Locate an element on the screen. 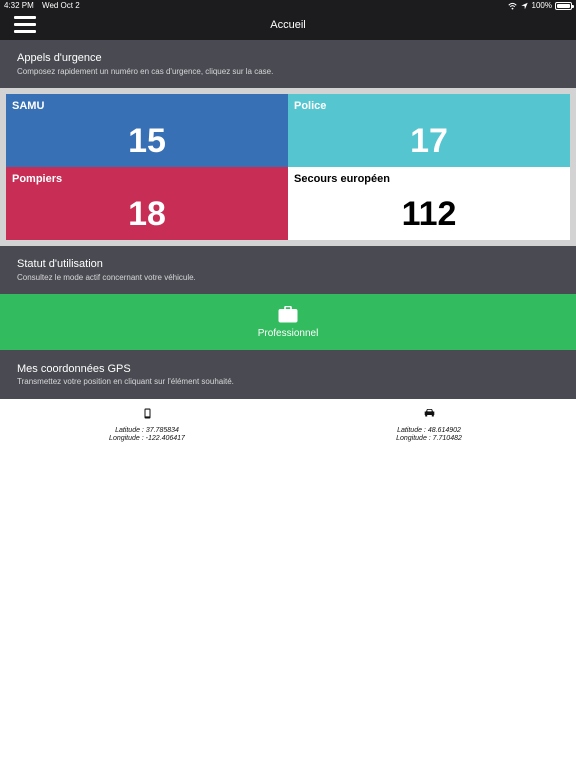  tile-name: Secours européen is located at coordinates (342, 179).